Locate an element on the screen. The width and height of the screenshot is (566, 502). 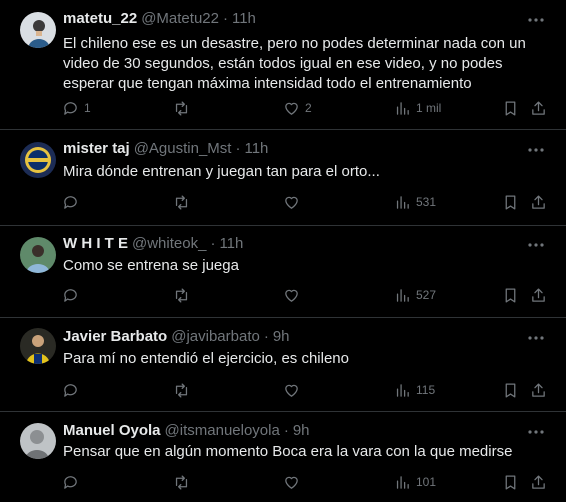
author-handle: @whiteok_ is located at coordinates (169, 243).